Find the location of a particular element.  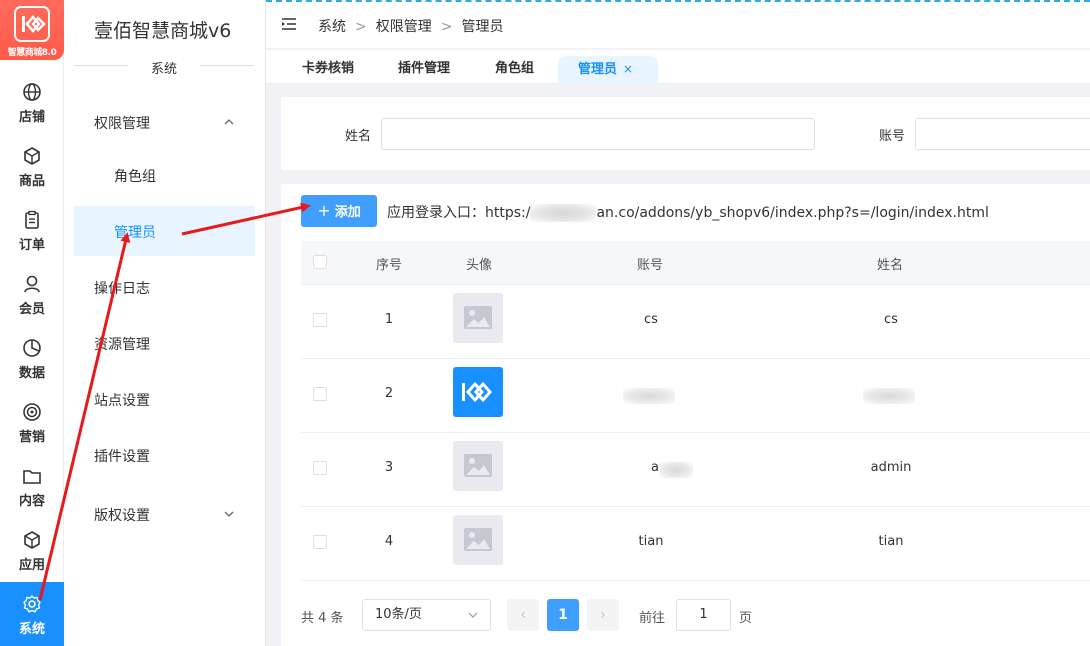

sidebar-group-label: 插件设置 is located at coordinates (122, 457).